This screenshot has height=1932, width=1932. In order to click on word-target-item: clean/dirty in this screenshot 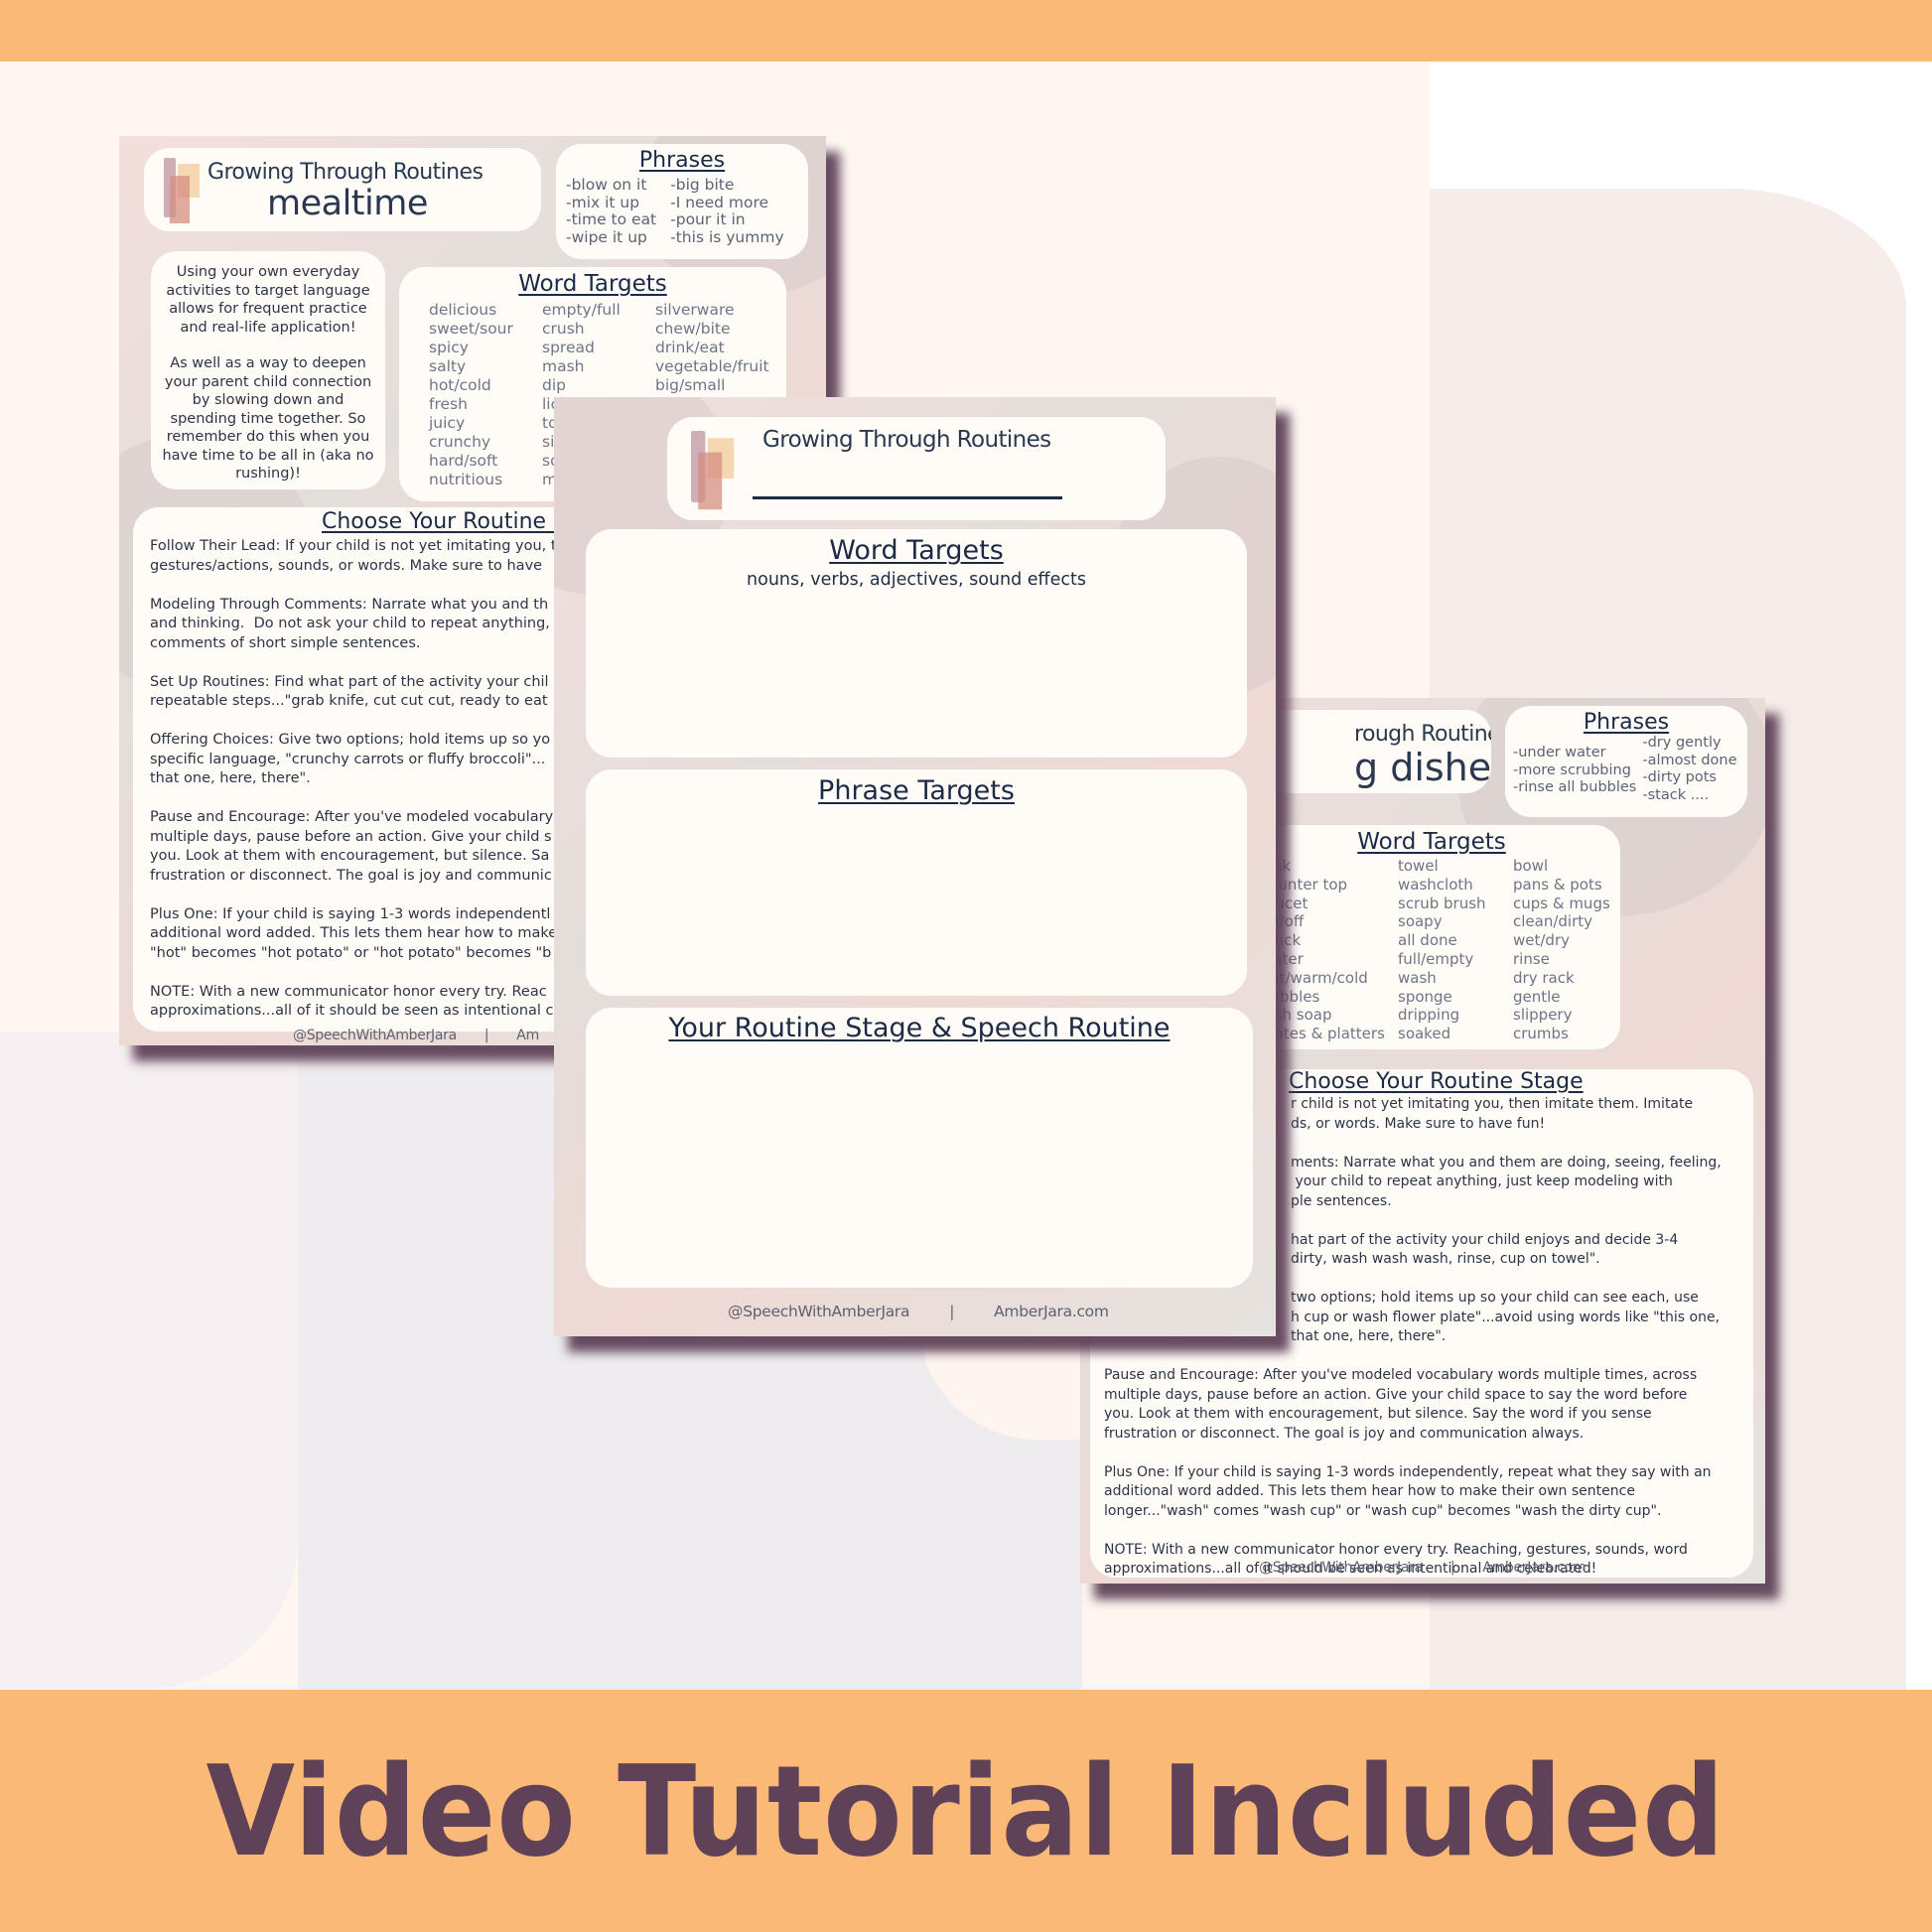, I will do `click(1553, 922)`.